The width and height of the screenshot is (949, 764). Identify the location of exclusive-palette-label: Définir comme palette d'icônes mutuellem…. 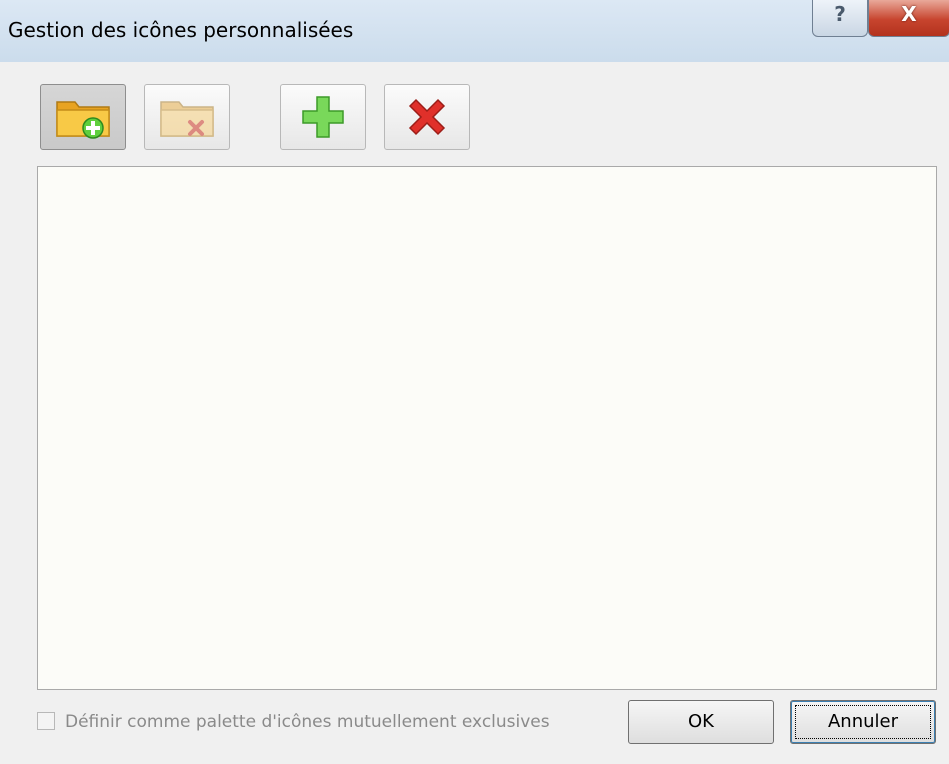
(307, 722).